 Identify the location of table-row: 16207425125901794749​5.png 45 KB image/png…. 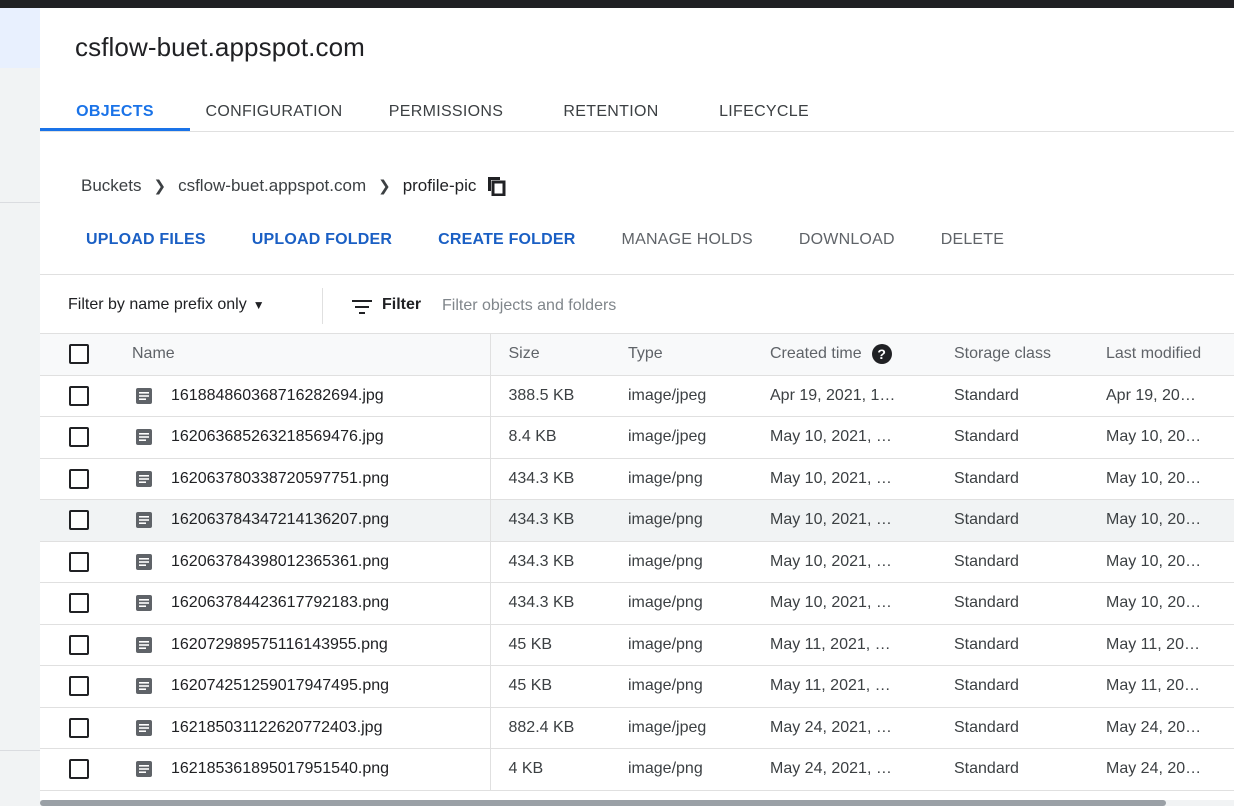
(637, 686).